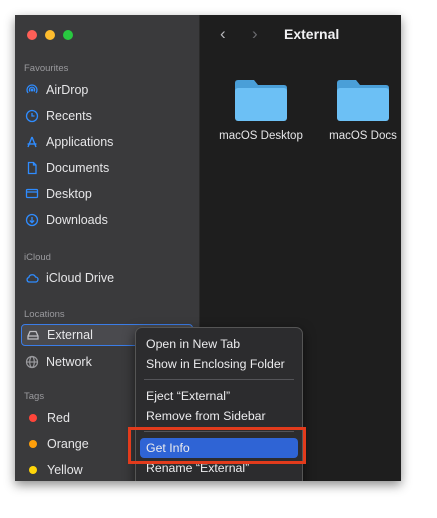 The height and width of the screenshot is (518, 437). I want to click on sidebar-item-label: Recents, so click(69, 116).